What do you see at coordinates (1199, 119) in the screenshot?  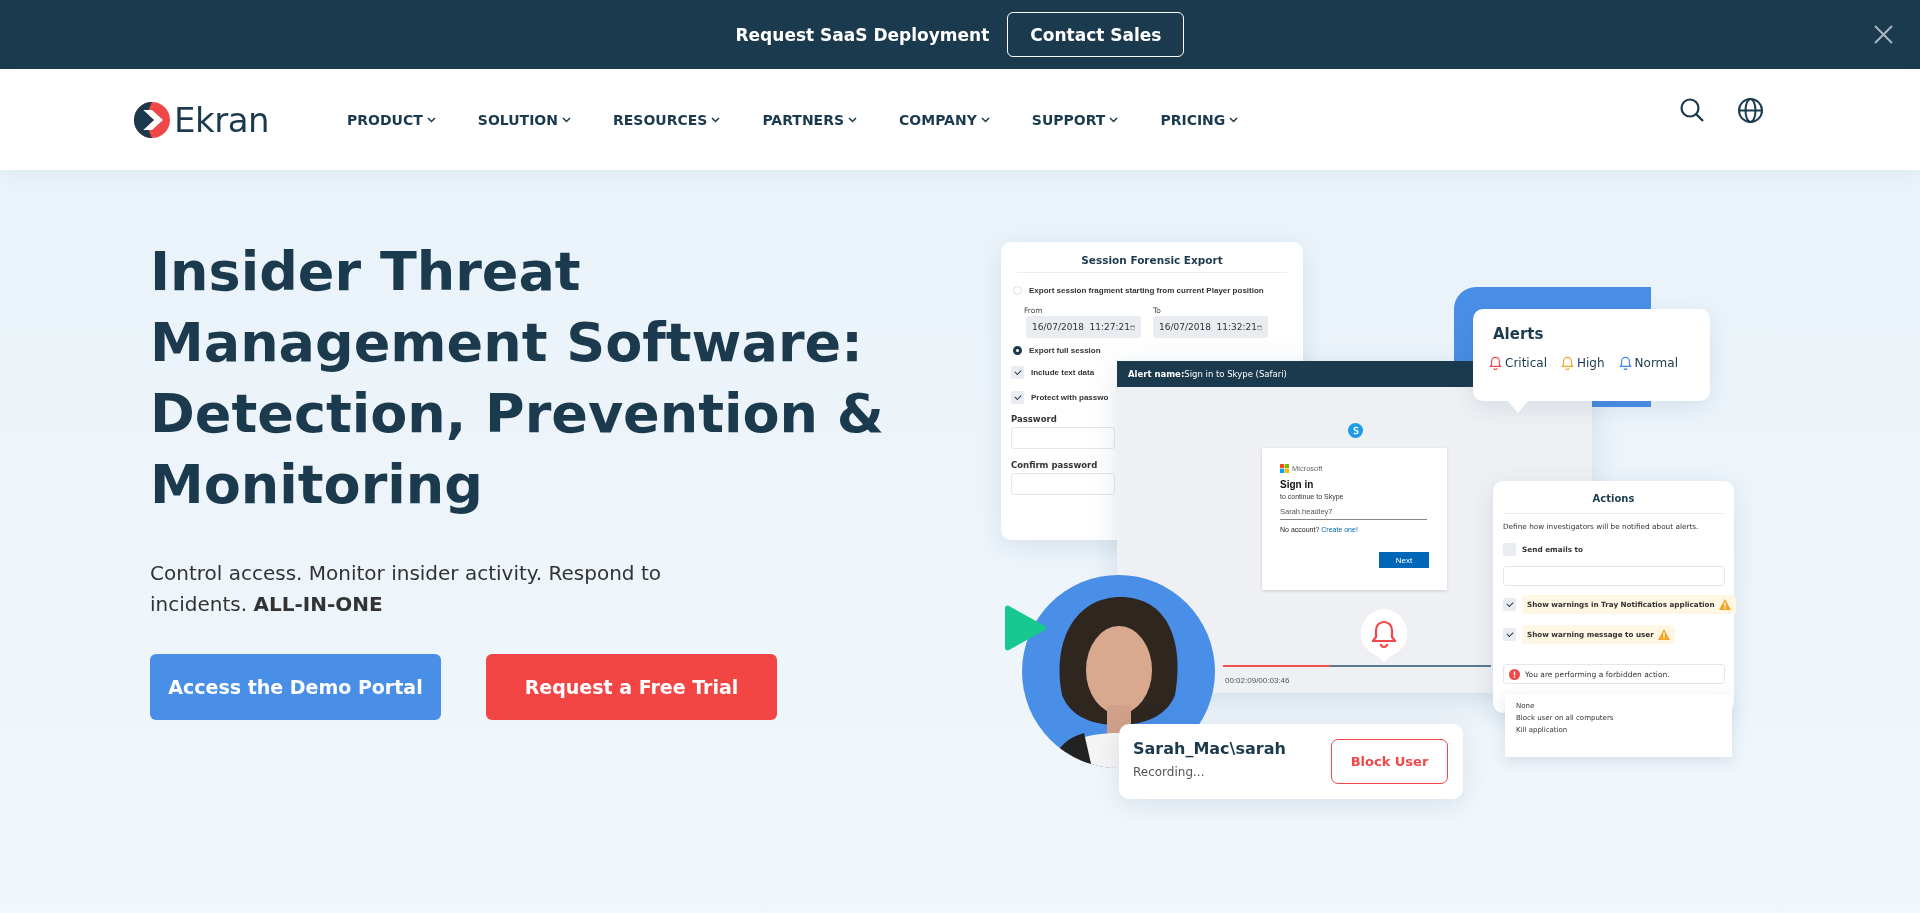 I see `nav-menu-item: PRICING` at bounding box center [1199, 119].